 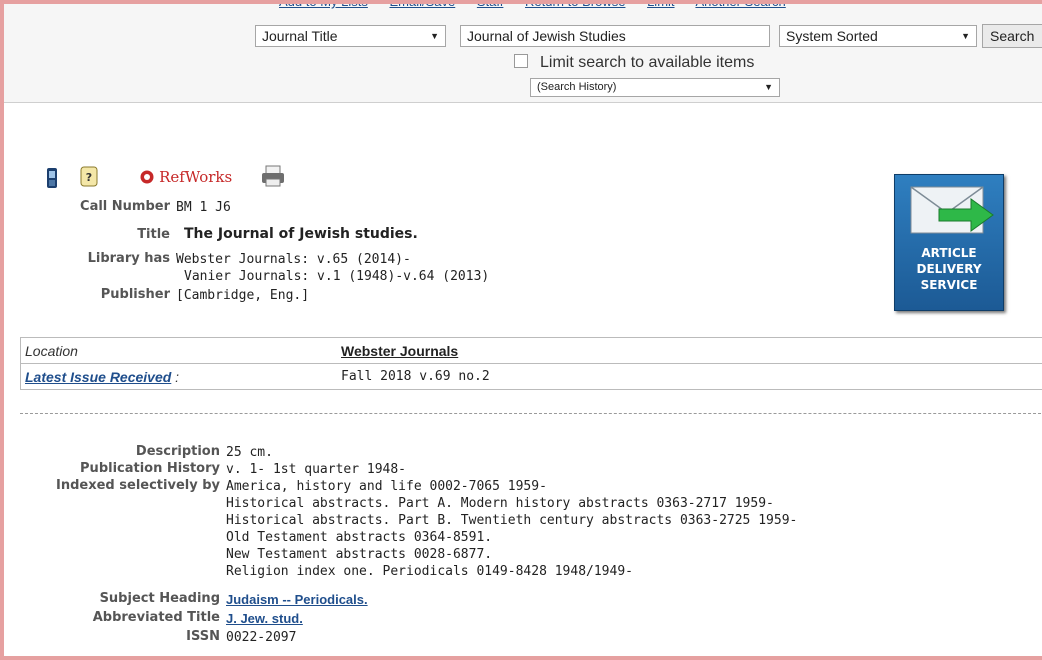 What do you see at coordinates (261, 637) in the screenshot?
I see `issn-value: 0022-2097` at bounding box center [261, 637].